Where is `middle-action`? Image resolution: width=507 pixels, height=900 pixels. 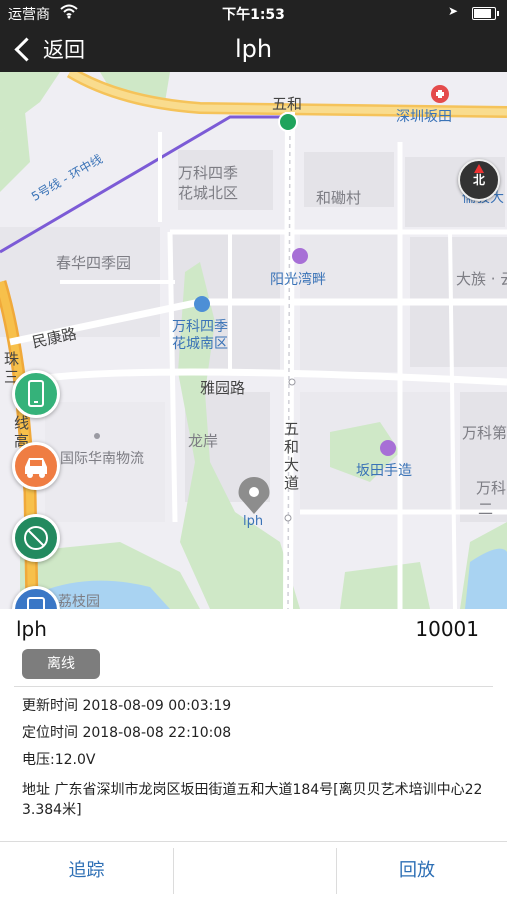 middle-action is located at coordinates (255, 871).